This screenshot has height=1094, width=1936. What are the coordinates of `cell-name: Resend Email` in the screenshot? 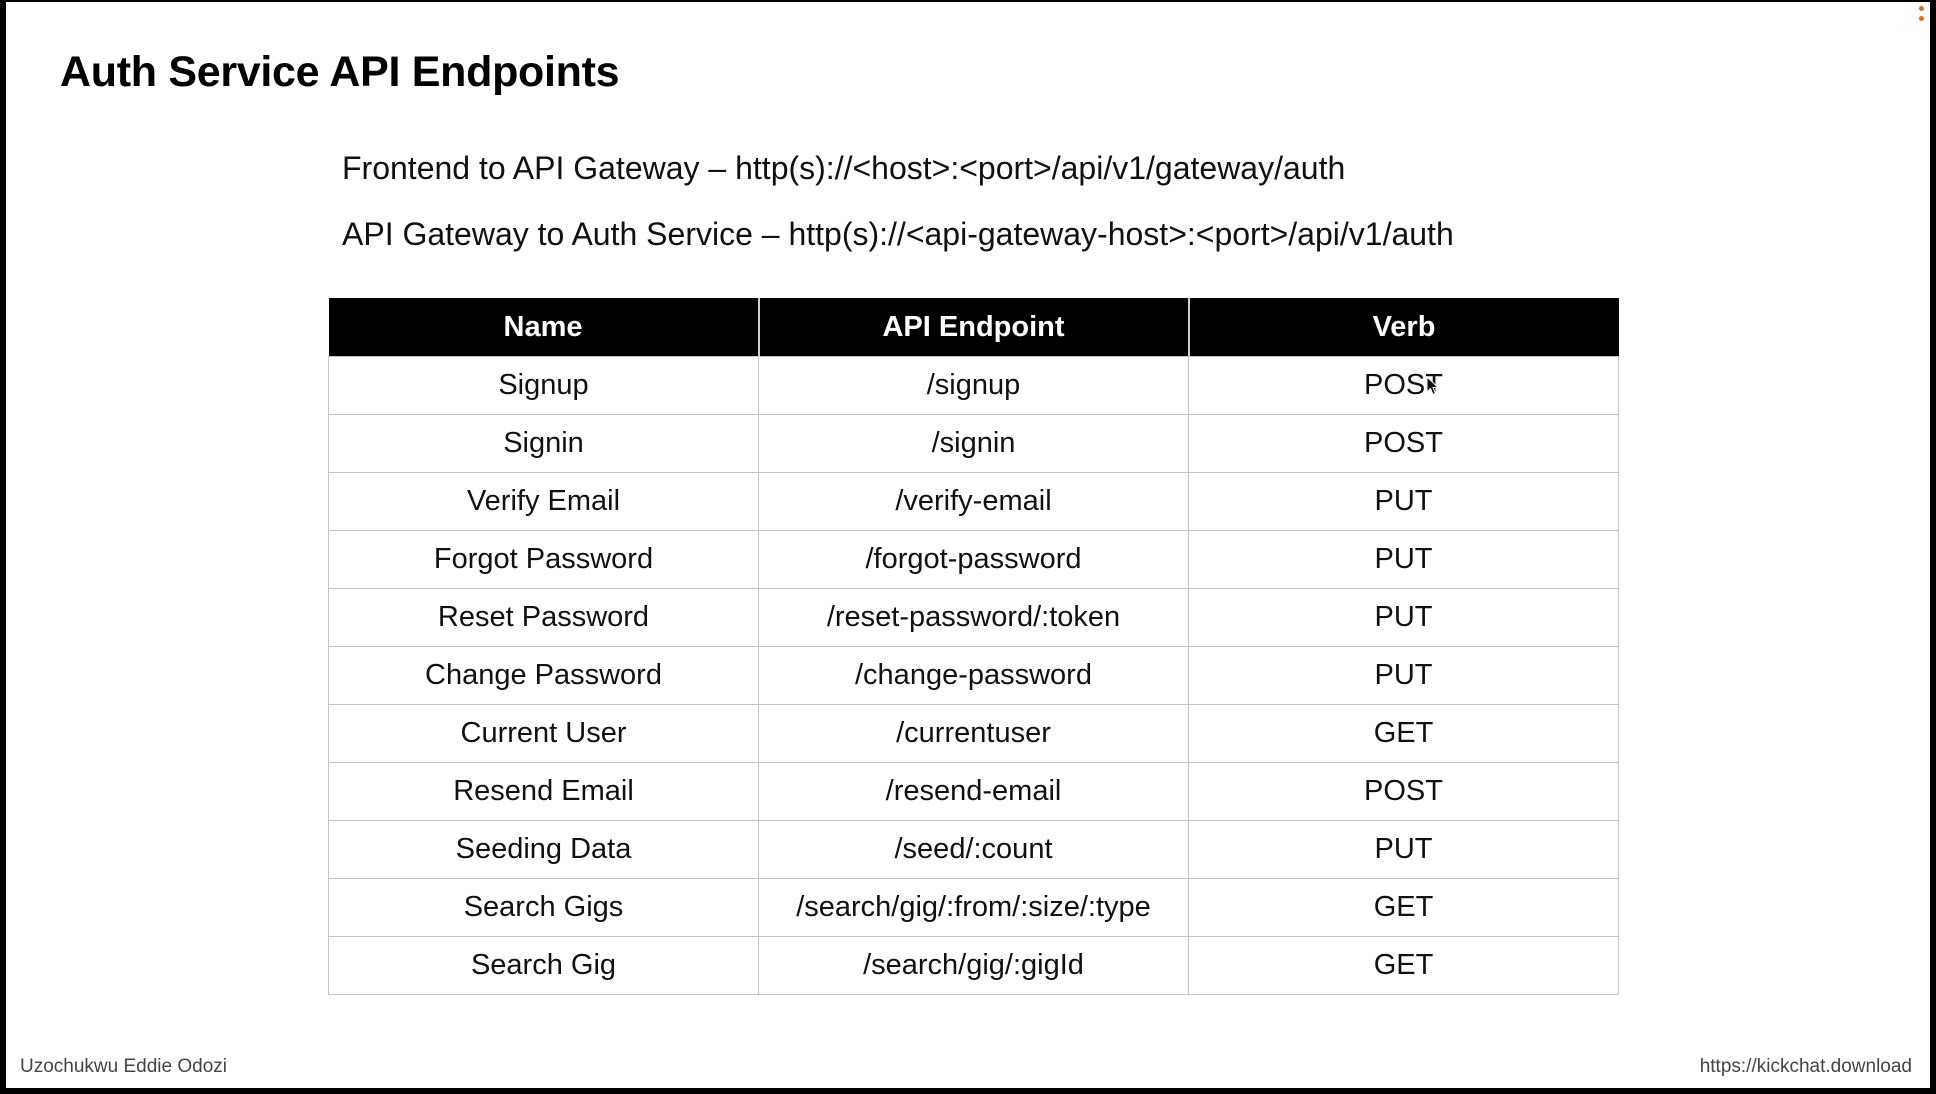 It's located at (543, 791).